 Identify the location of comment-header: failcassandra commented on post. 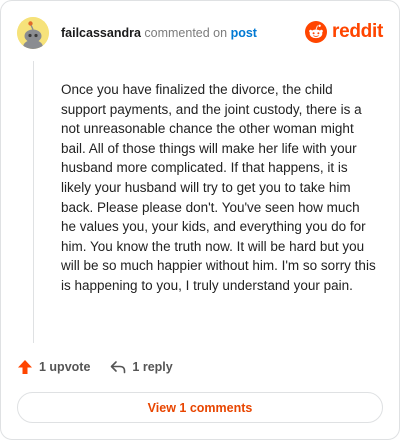
(159, 33).